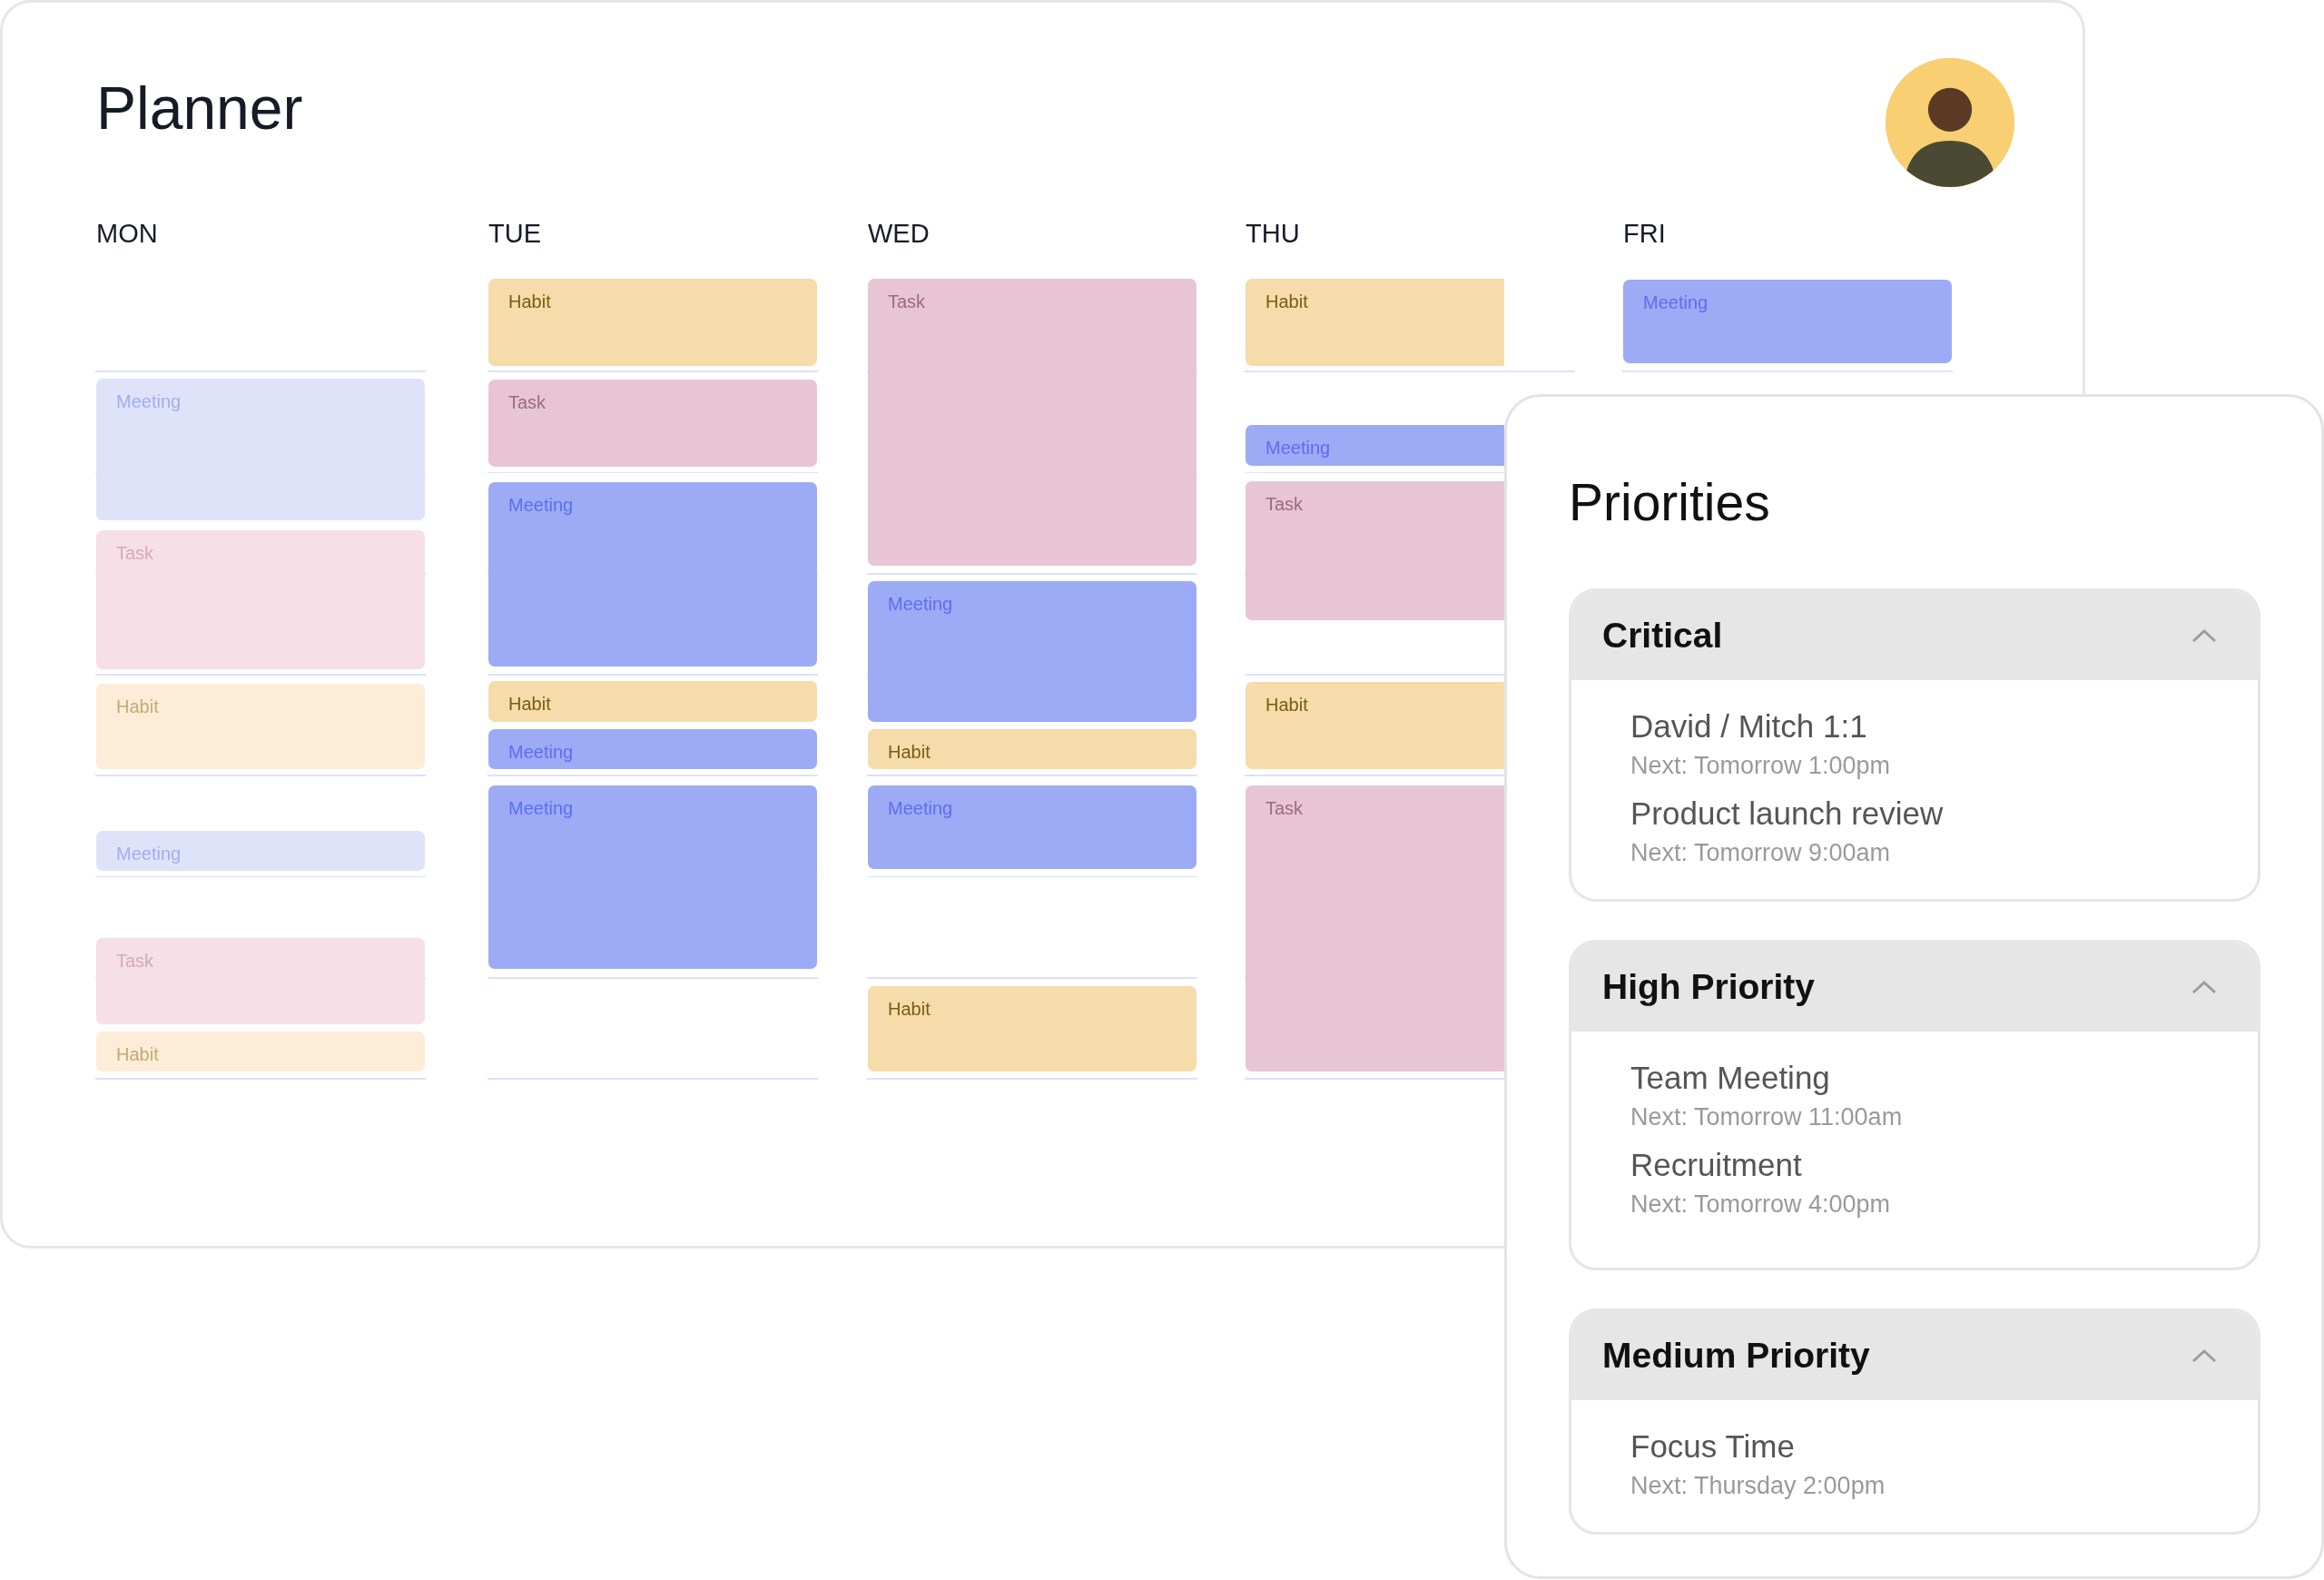 This screenshot has width=2324, height=1580. I want to click on planner-title: Planner, so click(199, 109).